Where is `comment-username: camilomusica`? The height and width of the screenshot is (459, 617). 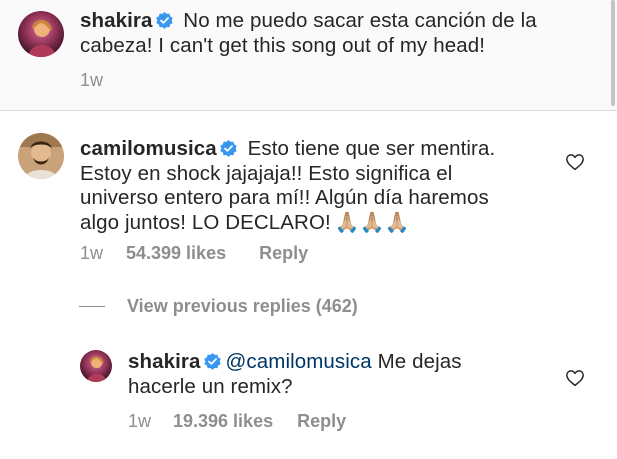 comment-username: camilomusica is located at coordinates (148, 148).